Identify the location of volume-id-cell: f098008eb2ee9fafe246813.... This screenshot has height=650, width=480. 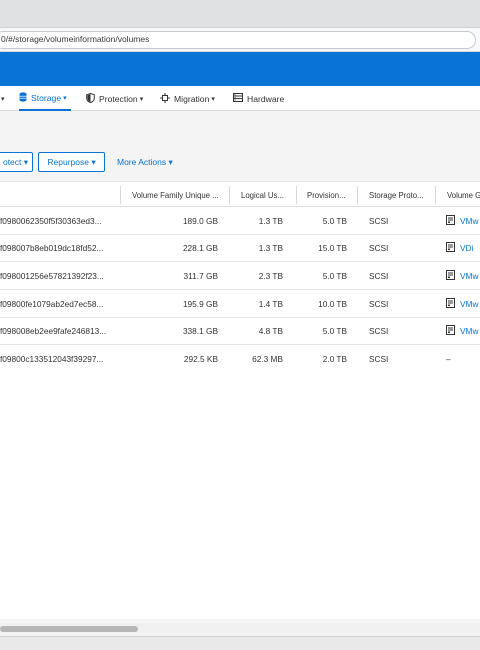
(53, 331).